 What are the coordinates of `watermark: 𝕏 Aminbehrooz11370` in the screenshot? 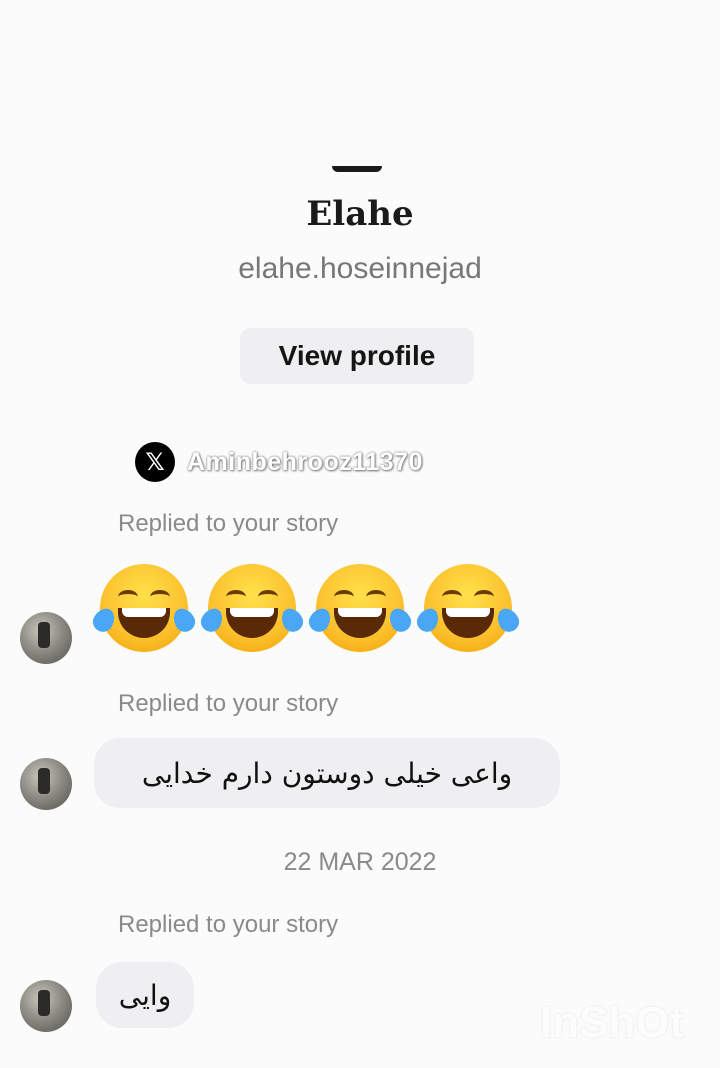 It's located at (279, 462).